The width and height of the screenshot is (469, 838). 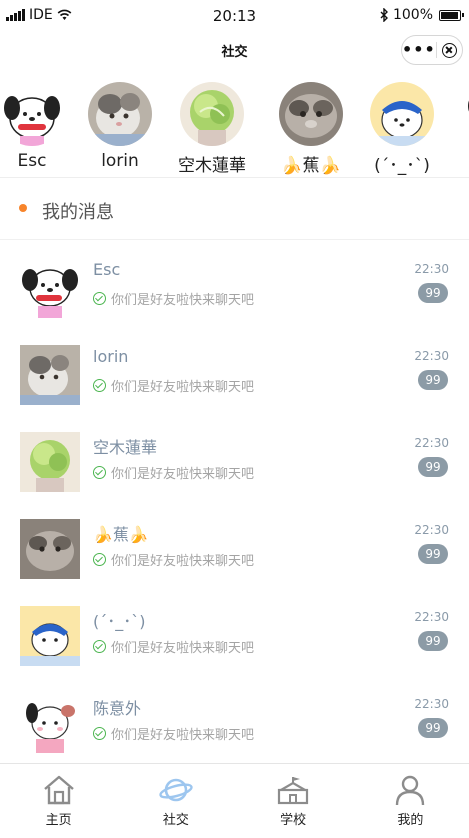 I want to click on friends-row: Esc lorin 空木蓮華 🍌蕉🍌 (´･_･`), so click(x=234, y=124).